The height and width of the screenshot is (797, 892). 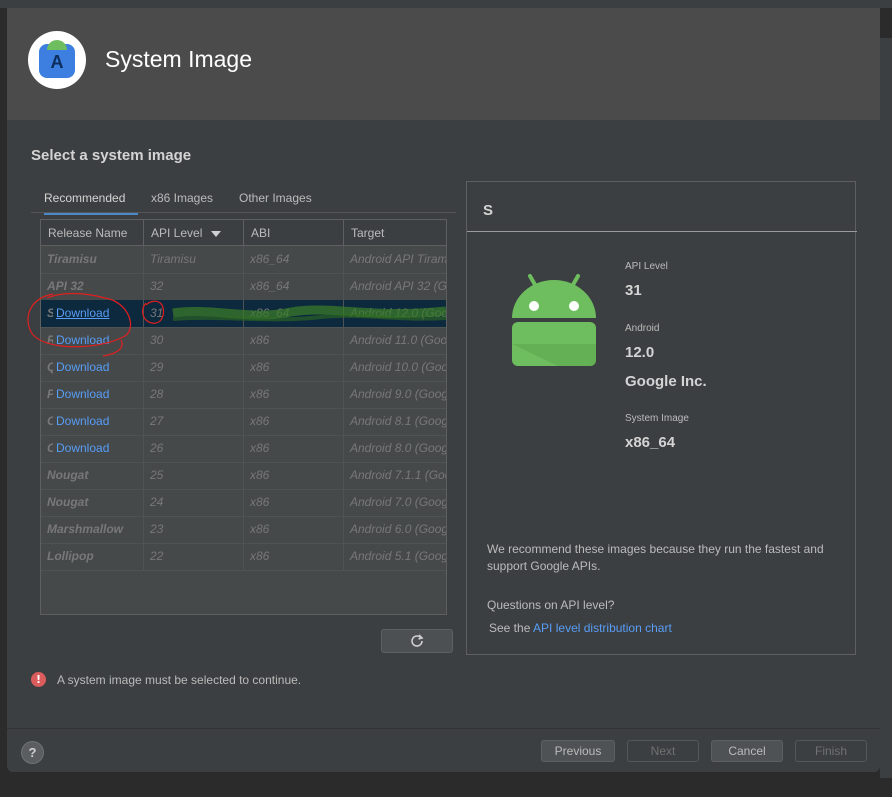 I want to click on api-level-cell: 32, so click(x=194, y=286).